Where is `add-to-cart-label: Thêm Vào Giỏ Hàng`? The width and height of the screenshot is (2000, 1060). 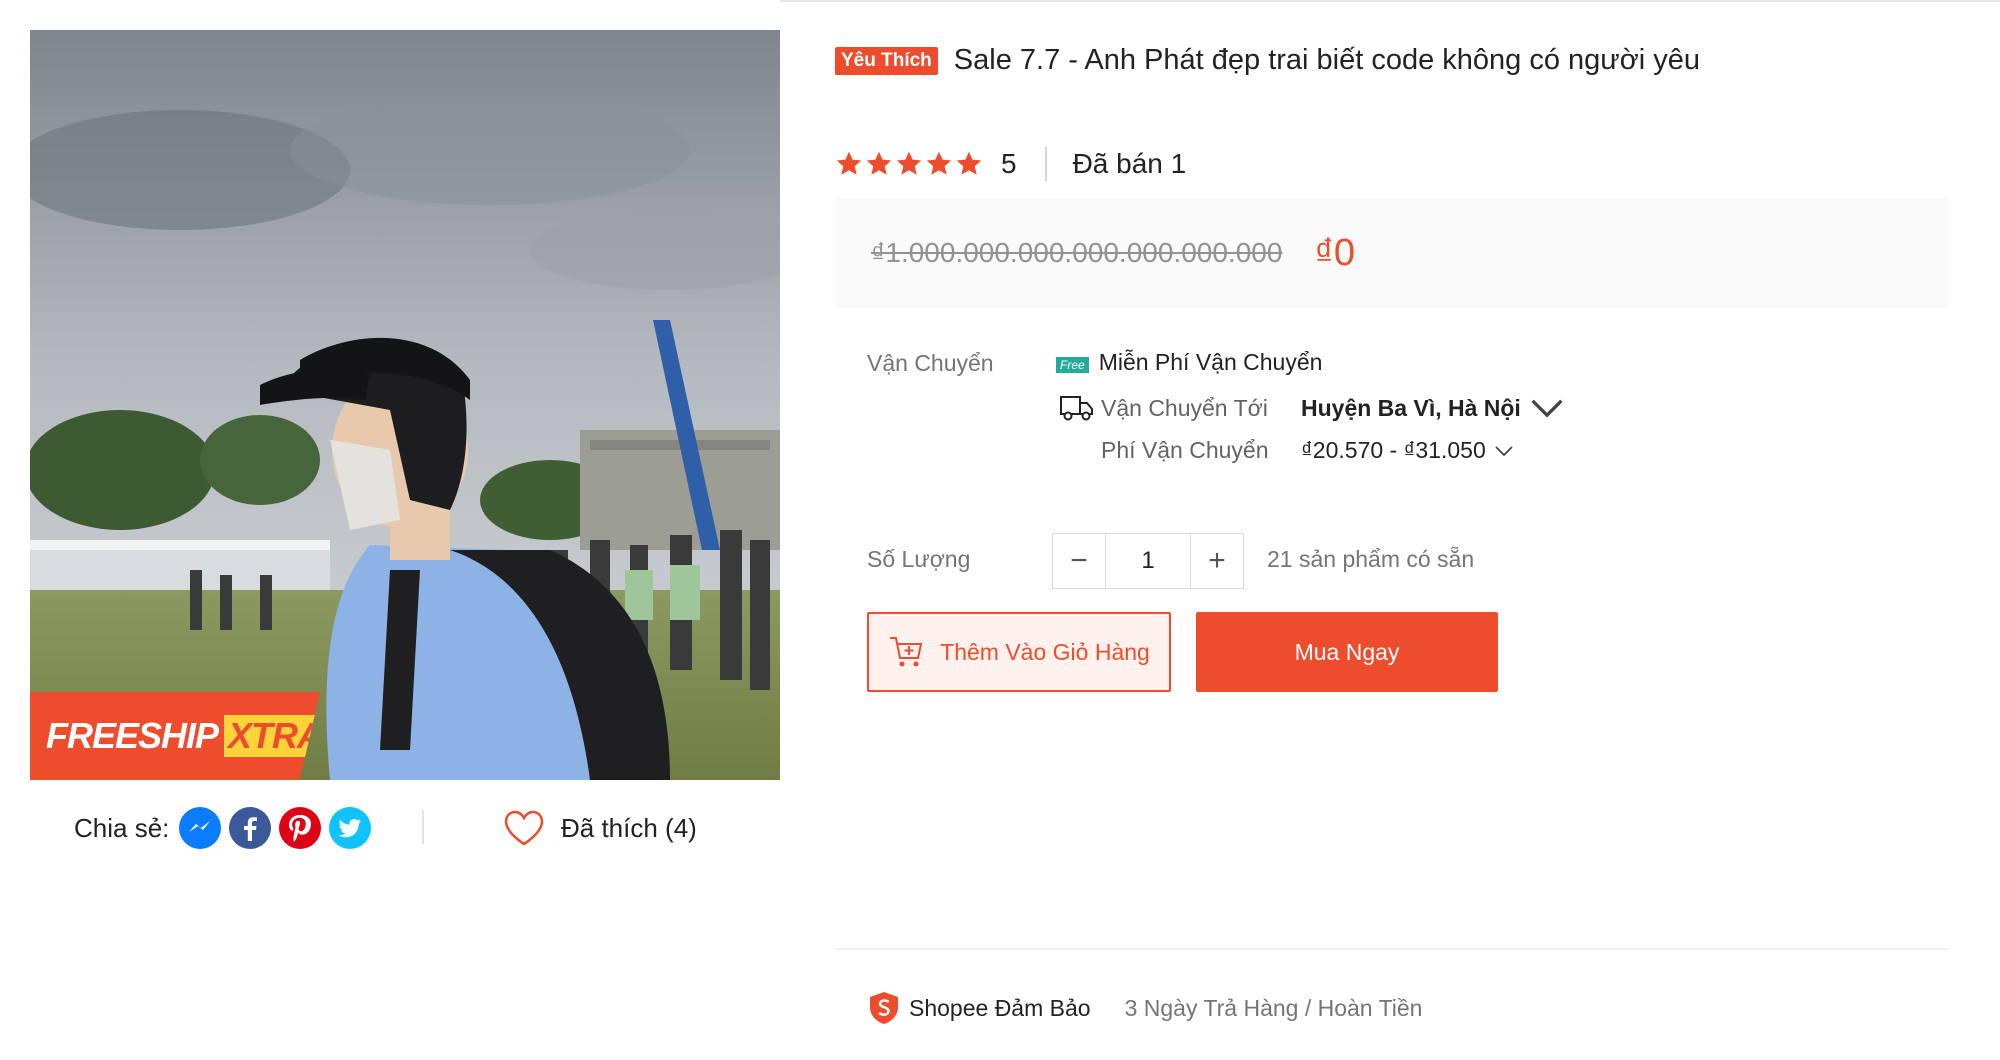
add-to-cart-label: Thêm Vào Giỏ Hàng is located at coordinates (1045, 651).